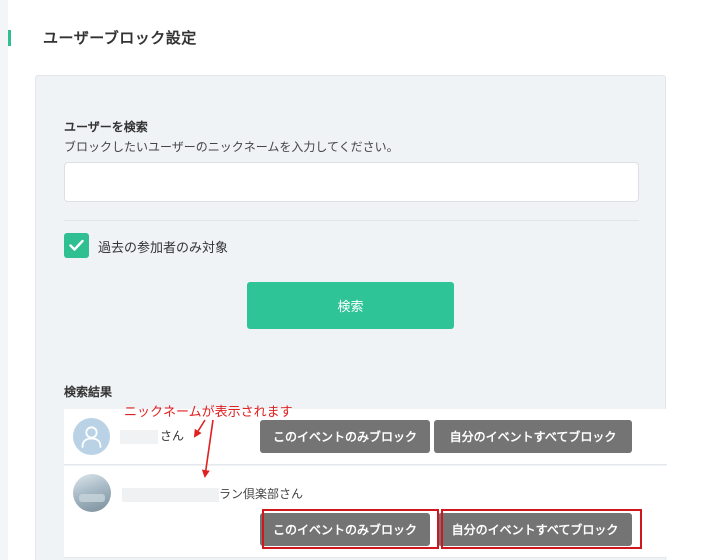 This screenshot has width=726, height=560. I want to click on annotation-arrows, so click(203, 448).